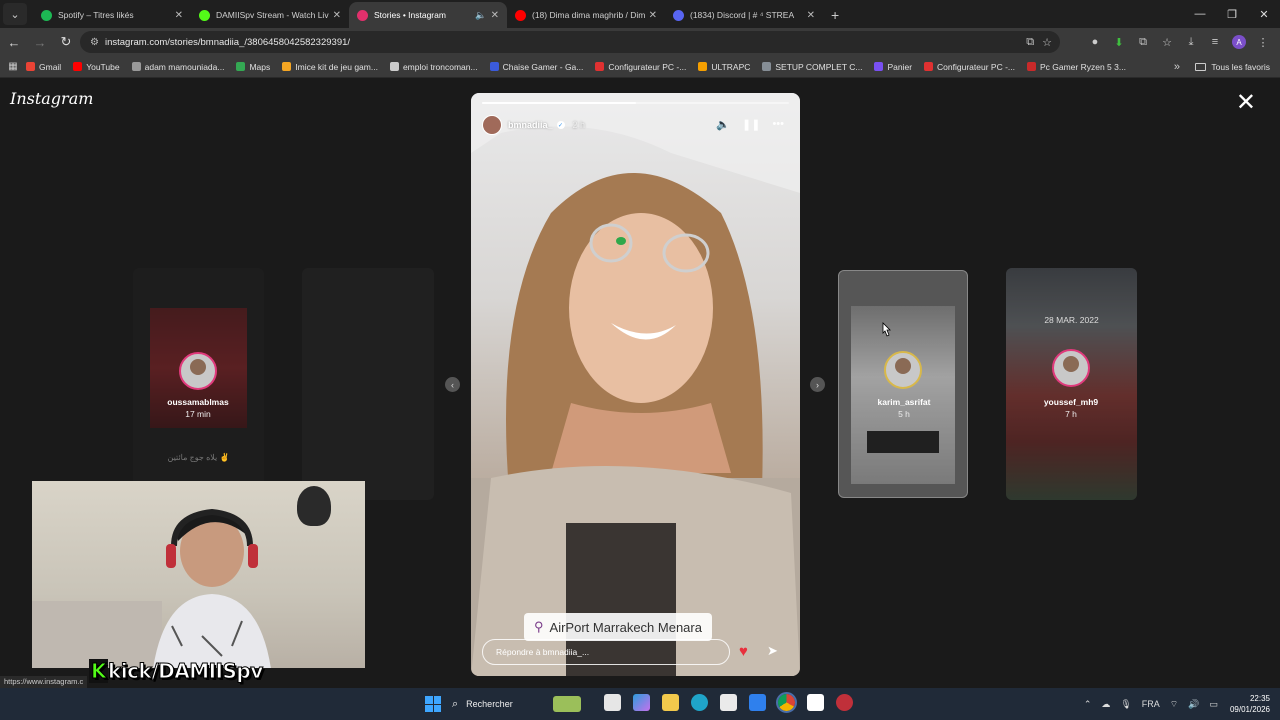 The width and height of the screenshot is (1280, 720). What do you see at coordinates (743, 651) in the screenshot?
I see `heart-icon: ♥` at bounding box center [743, 651].